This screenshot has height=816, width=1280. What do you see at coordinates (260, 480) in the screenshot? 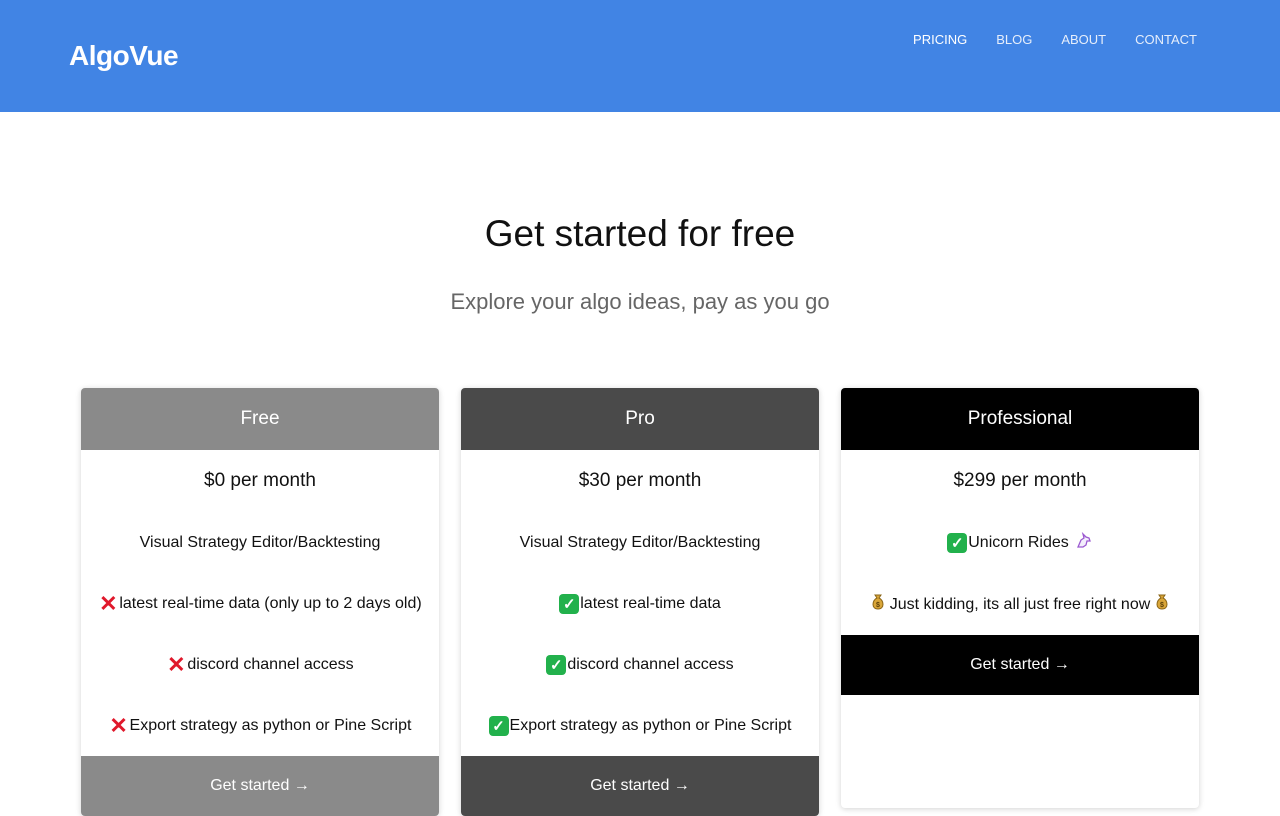
I see `plan-price: $0 per month` at bounding box center [260, 480].